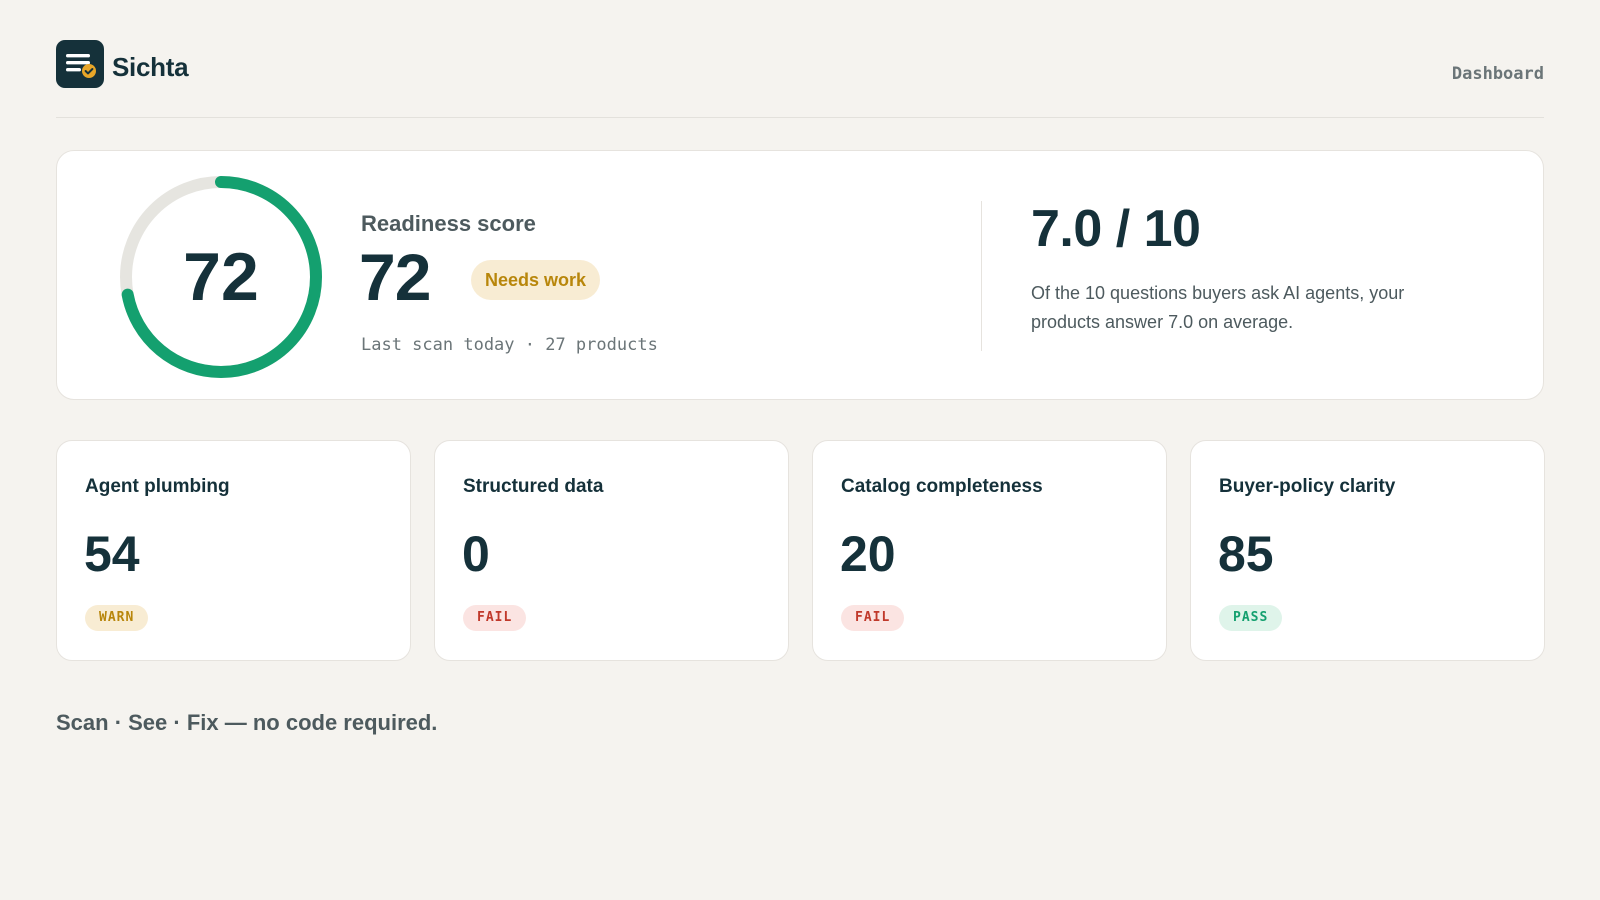 This screenshot has width=1600, height=900. What do you see at coordinates (868, 554) in the screenshot?
I see `category-score: 20` at bounding box center [868, 554].